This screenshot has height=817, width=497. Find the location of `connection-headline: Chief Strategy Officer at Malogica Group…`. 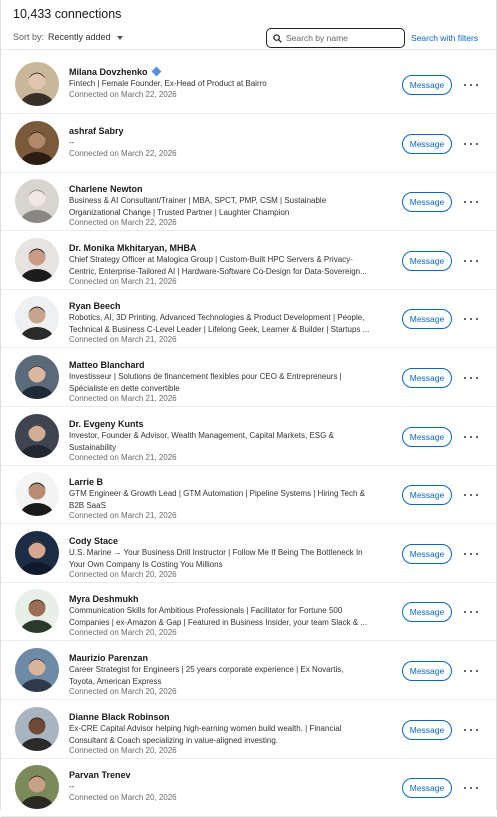

connection-headline: Chief Strategy Officer at Malogica Group… is located at coordinates (211, 259).